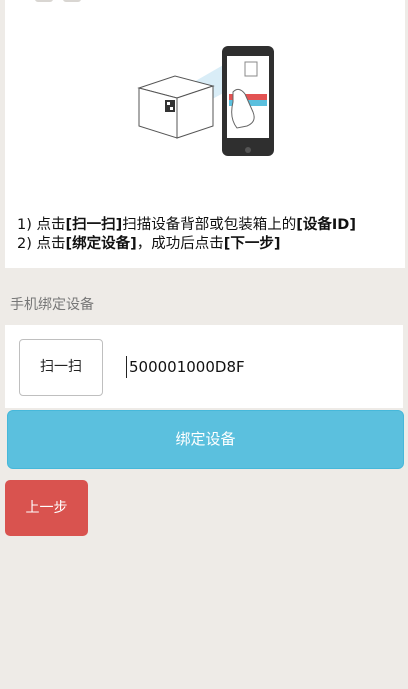 The height and width of the screenshot is (689, 408). I want to click on section-title: 手机绑定设备, so click(52, 305).